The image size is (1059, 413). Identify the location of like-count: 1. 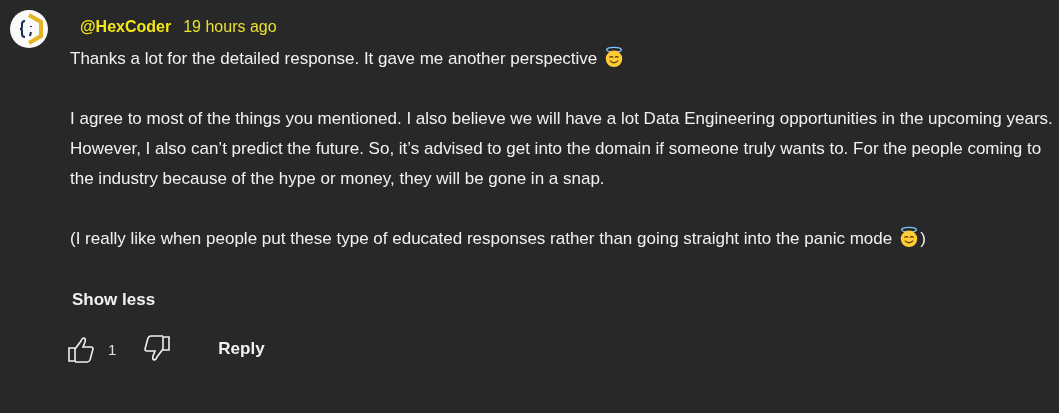
(112, 349).